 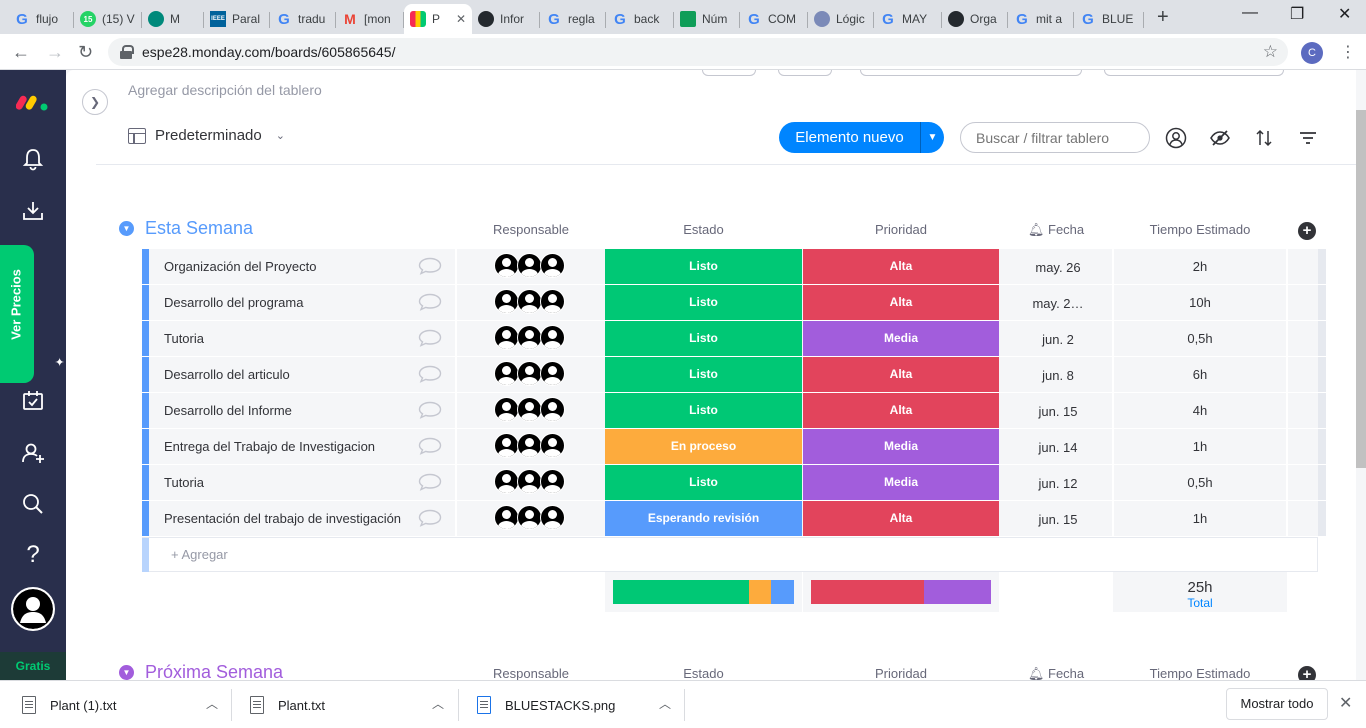 What do you see at coordinates (33, 401) in the screenshot?
I see `calendar-check-icon` at bounding box center [33, 401].